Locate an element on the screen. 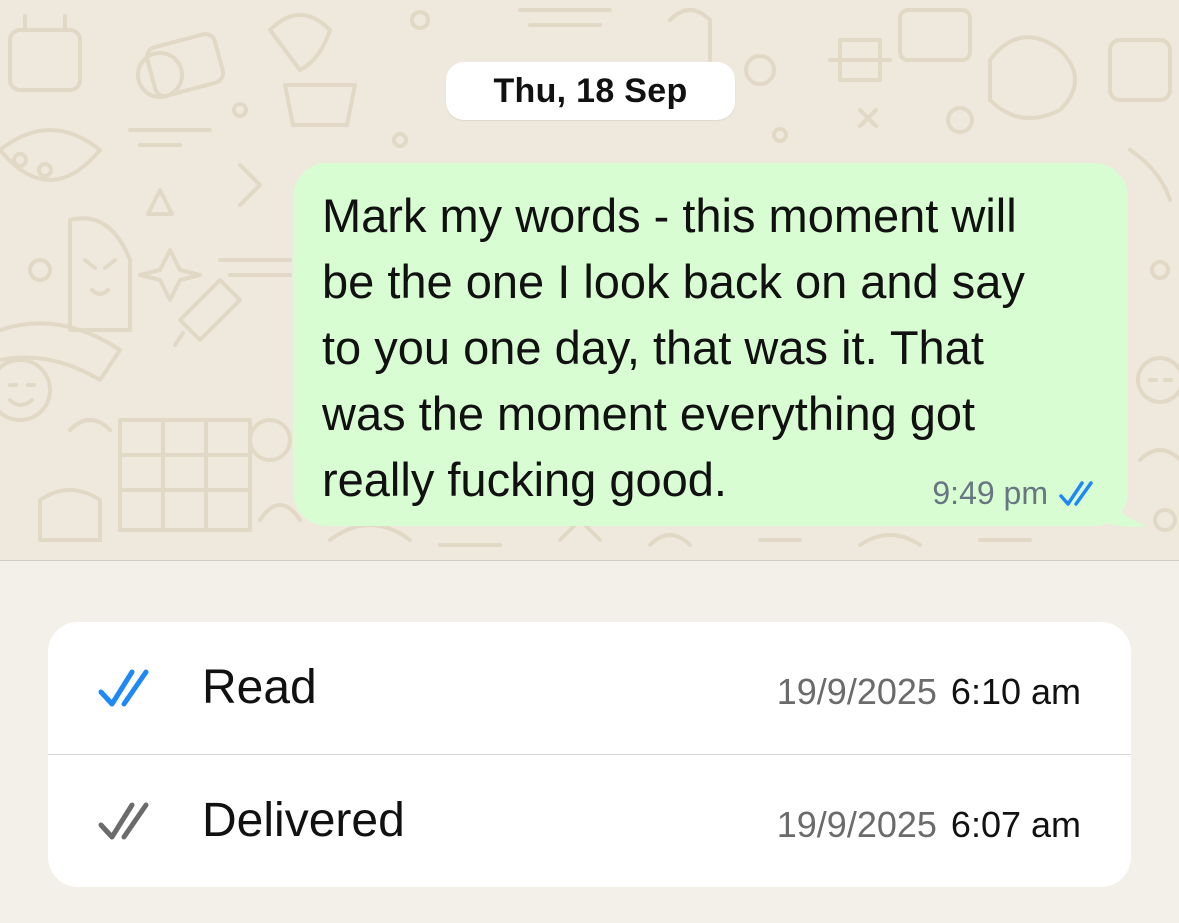  read-timestamp: 19/9/2025 6:10 am is located at coordinates (929, 692).